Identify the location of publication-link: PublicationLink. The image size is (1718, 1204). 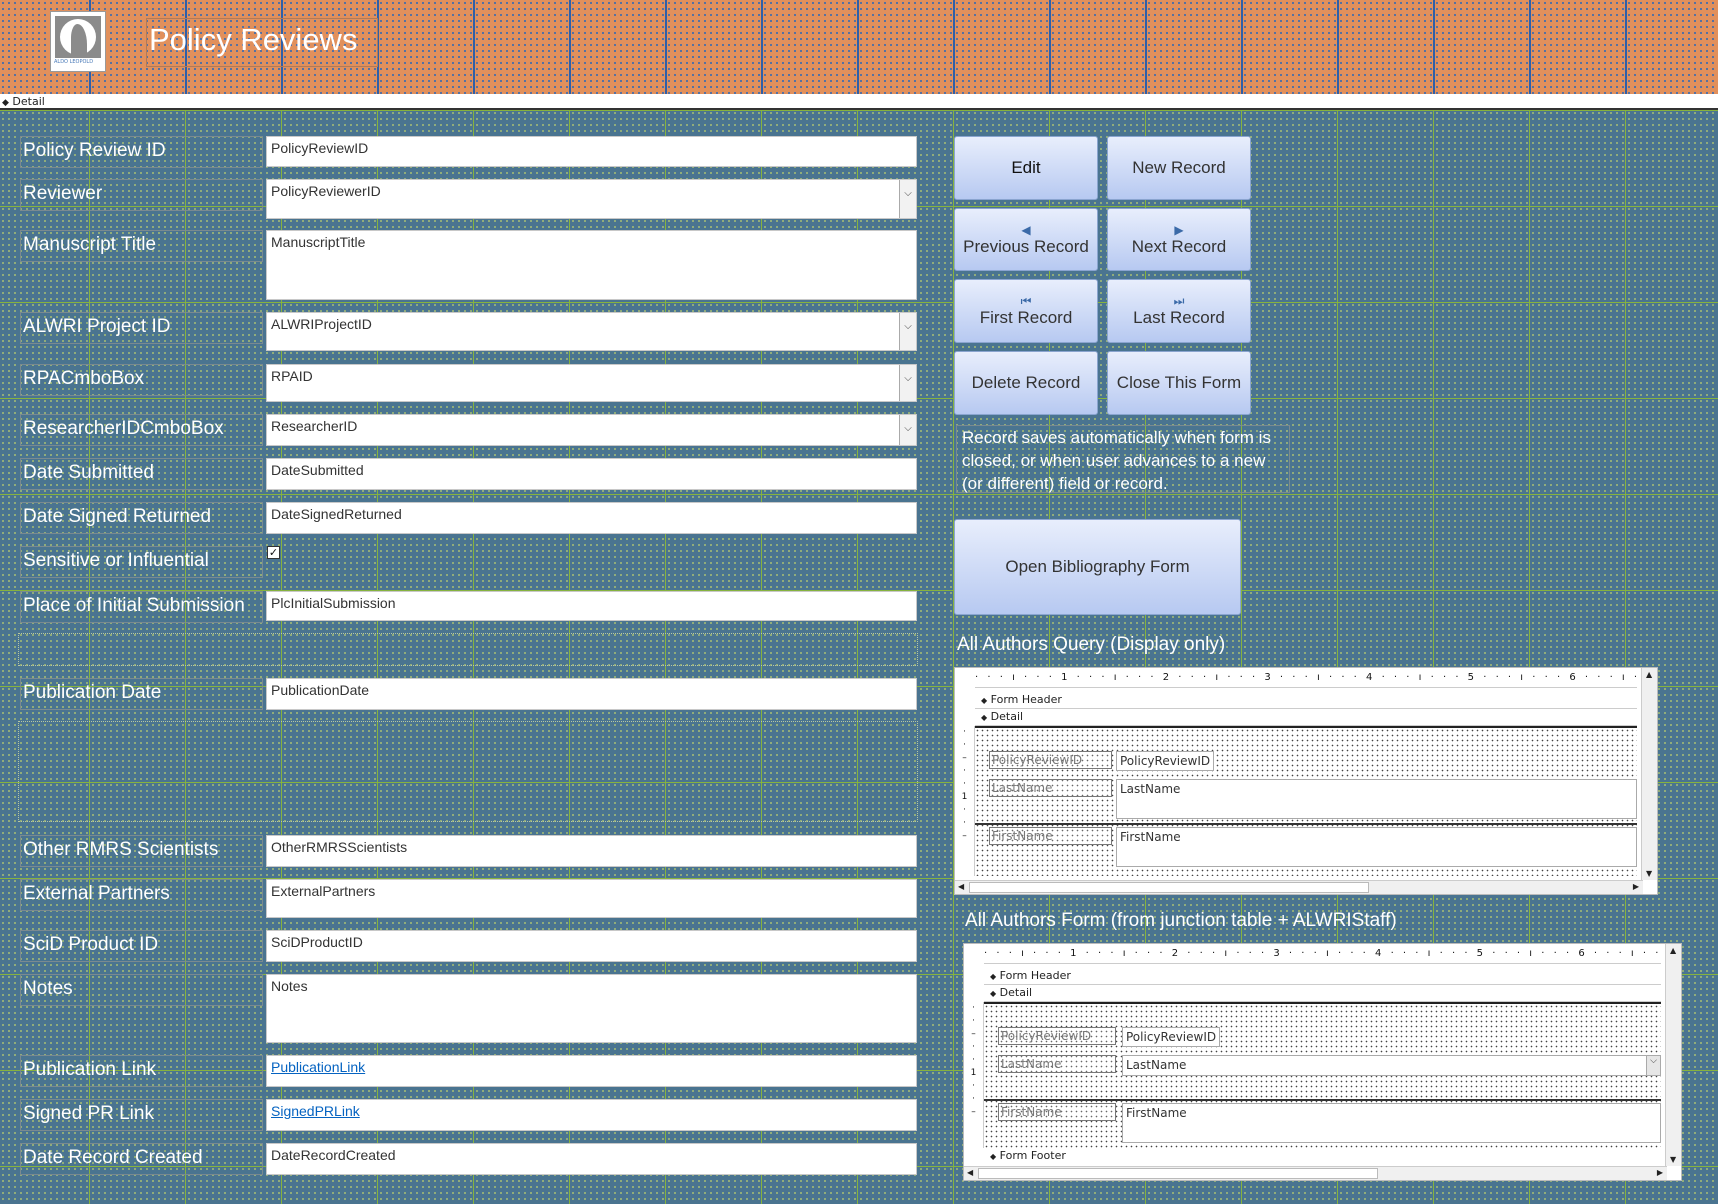
(318, 1067).